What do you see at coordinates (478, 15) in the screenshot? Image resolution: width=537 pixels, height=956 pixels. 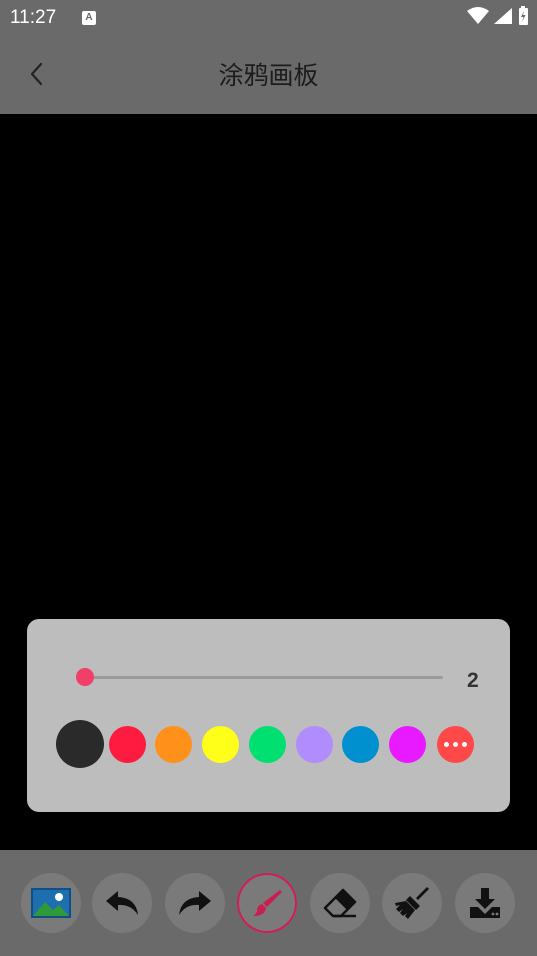 I see `wifi-icon` at bounding box center [478, 15].